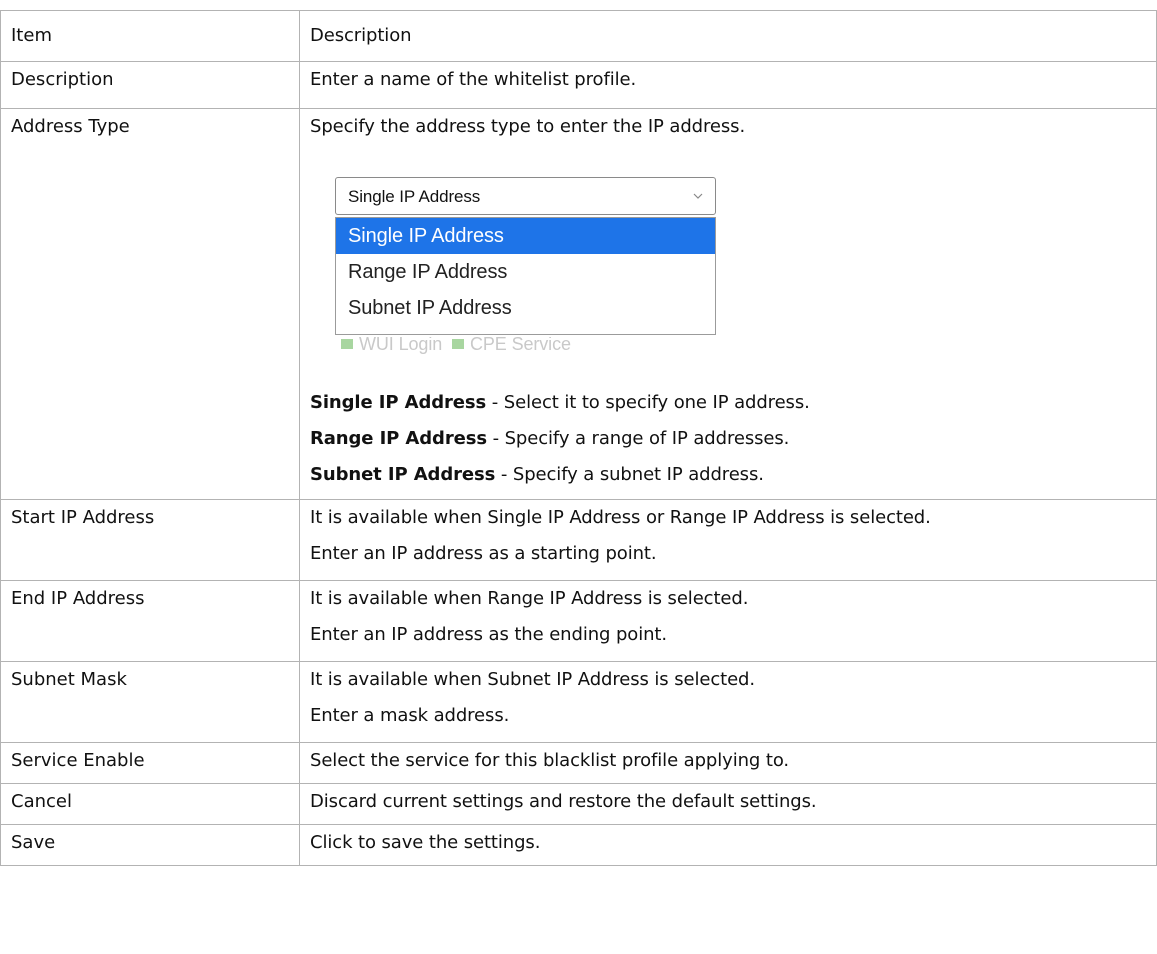 Image resolution: width=1157 pixels, height=954 pixels. I want to click on item-cell: End IP Address, so click(150, 621).